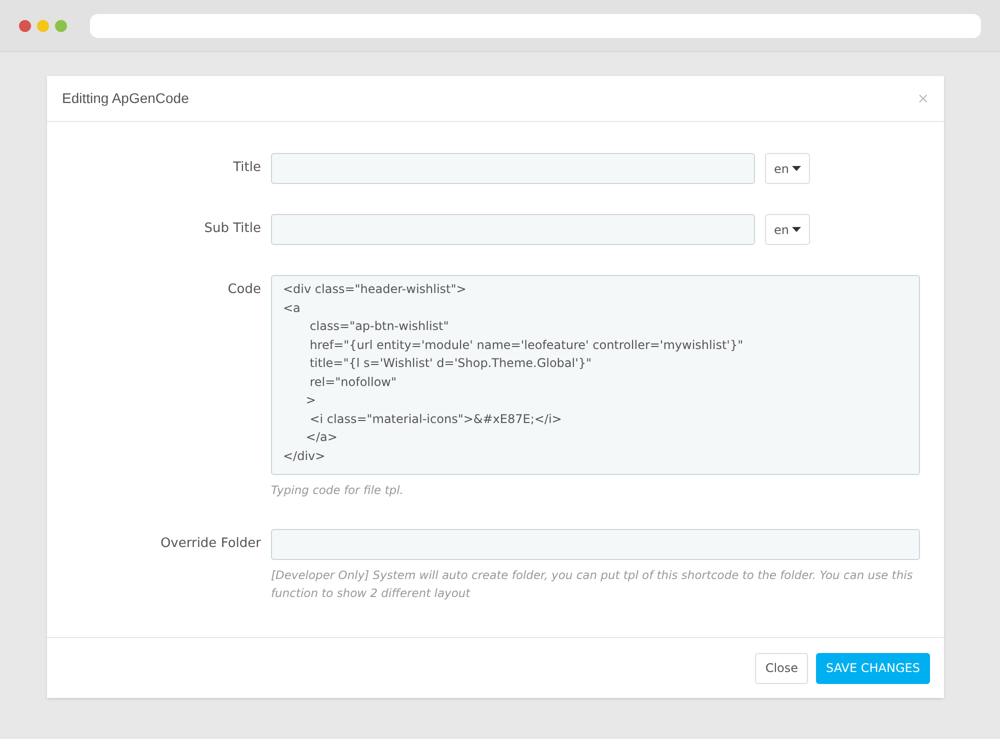 The image size is (1000, 739). Describe the element at coordinates (337, 490) in the screenshot. I see `help-text: Typing code for file tpl.` at that location.